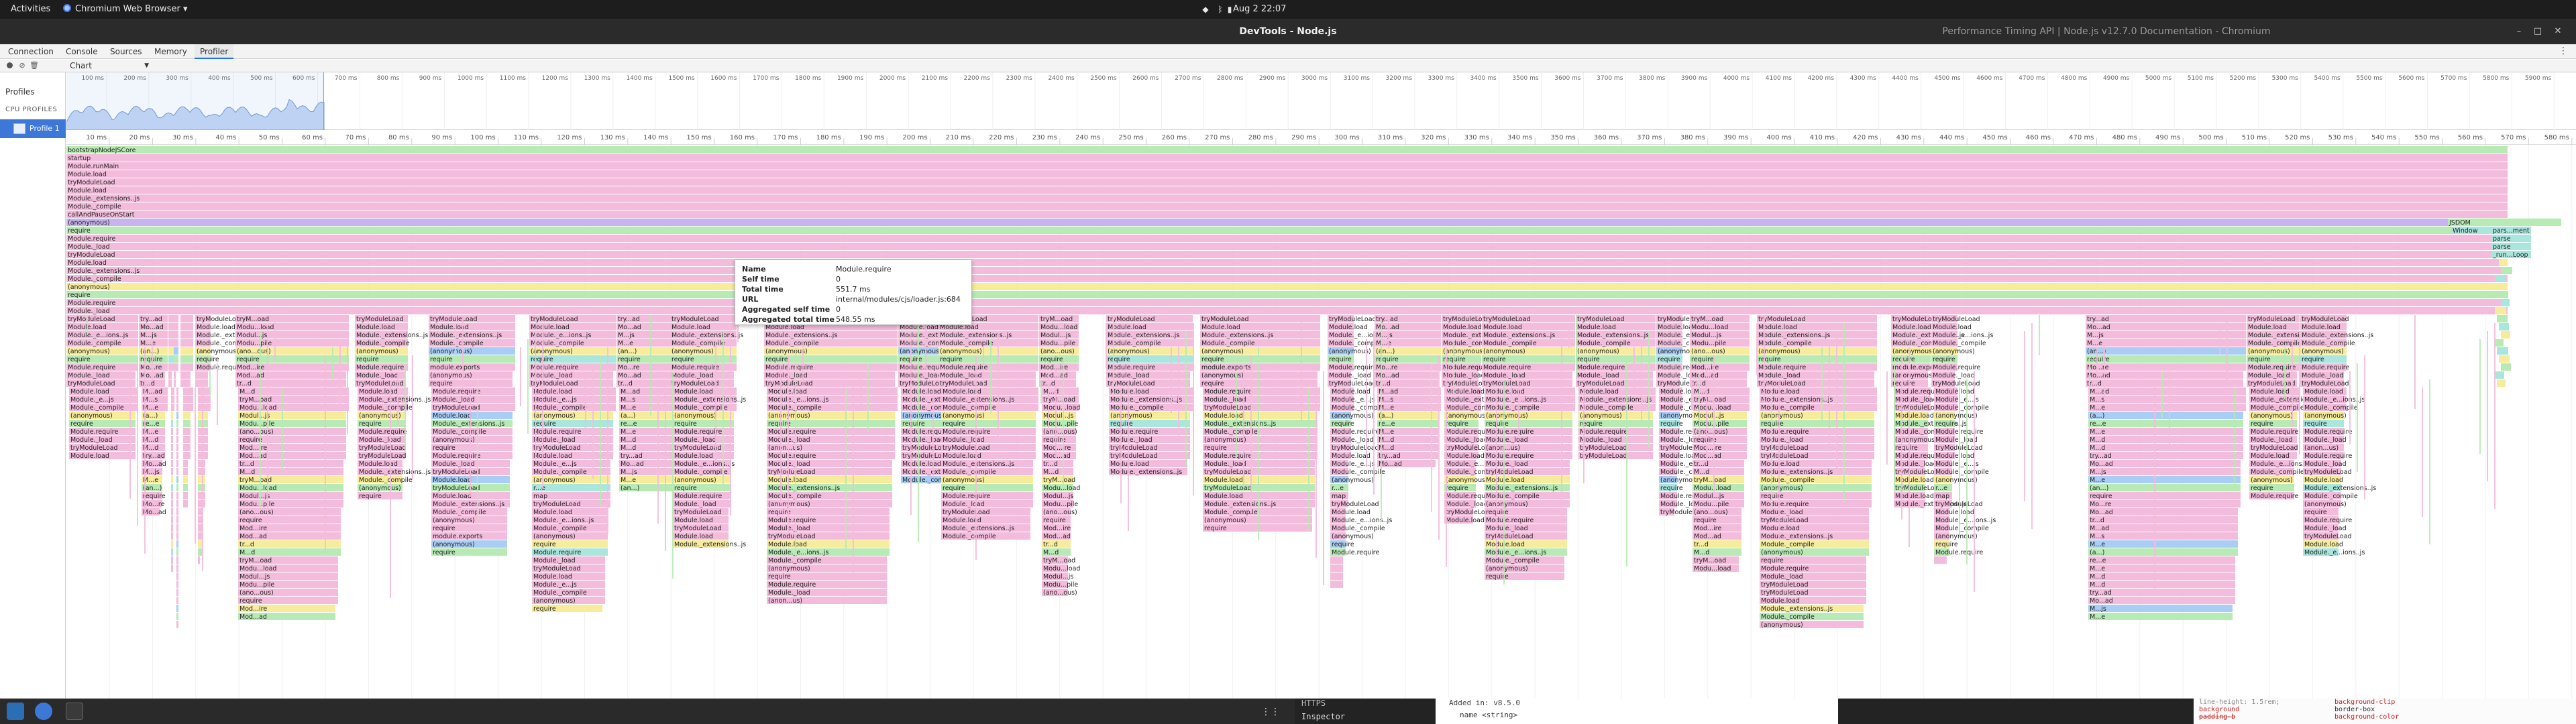 This screenshot has width=2576, height=724. What do you see at coordinates (34, 65) in the screenshot?
I see `trash-icon: 🗑` at bounding box center [34, 65].